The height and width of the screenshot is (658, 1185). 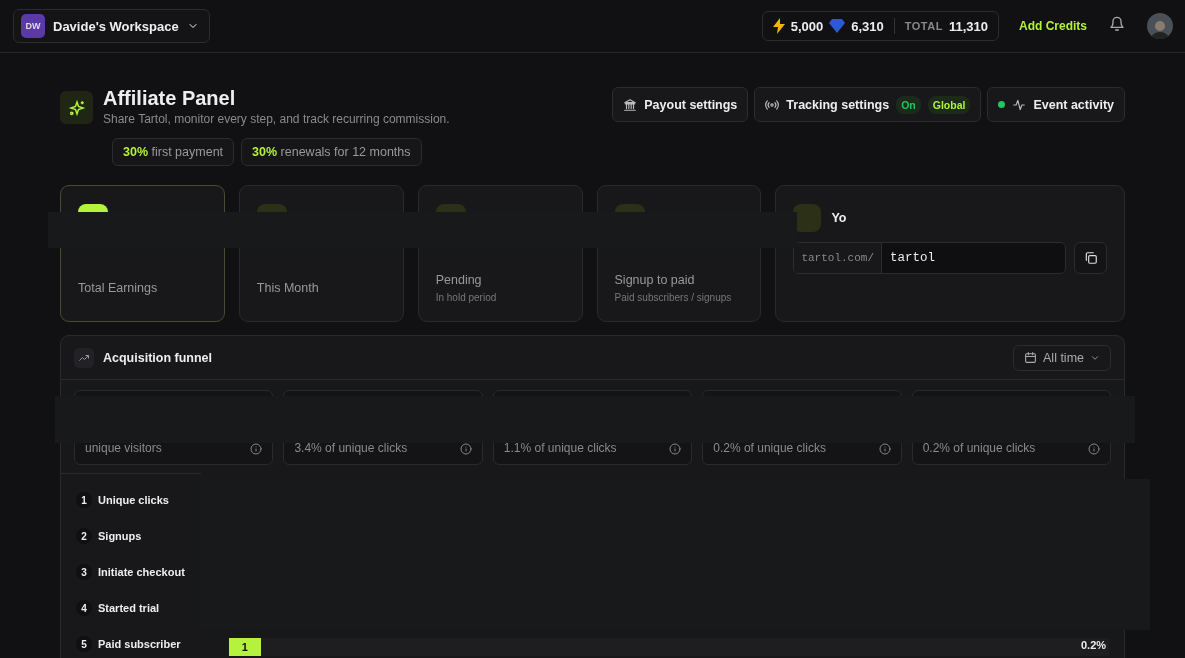 I want to click on total-count: 11,310, so click(x=968, y=26).